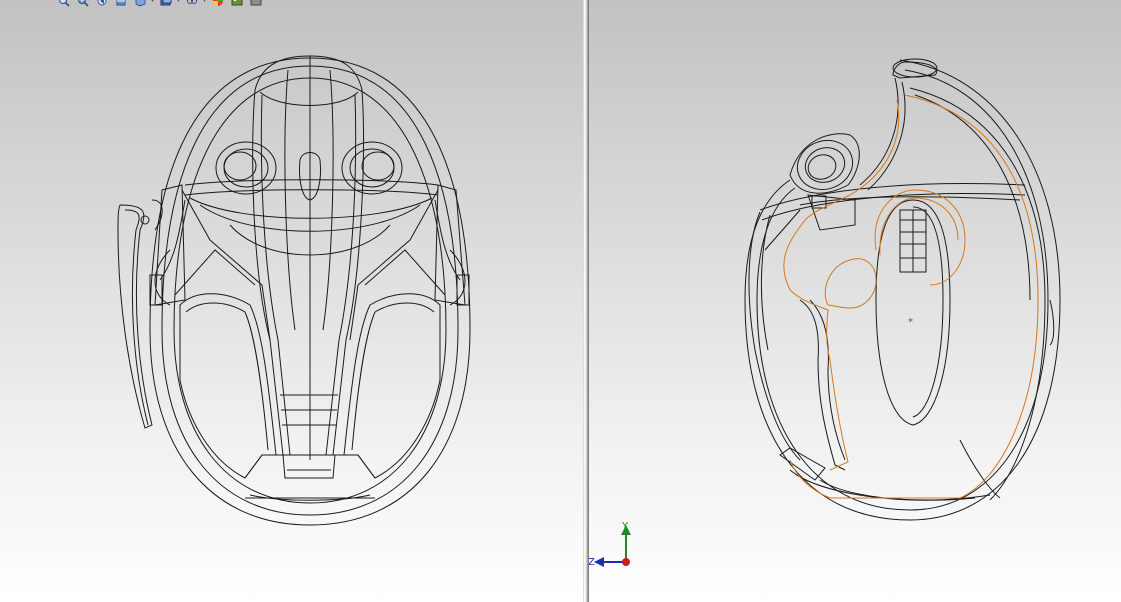 The image size is (1121, 602). Describe the element at coordinates (599, 562) in the screenshot. I see `z-axis-arrowhead` at that location.